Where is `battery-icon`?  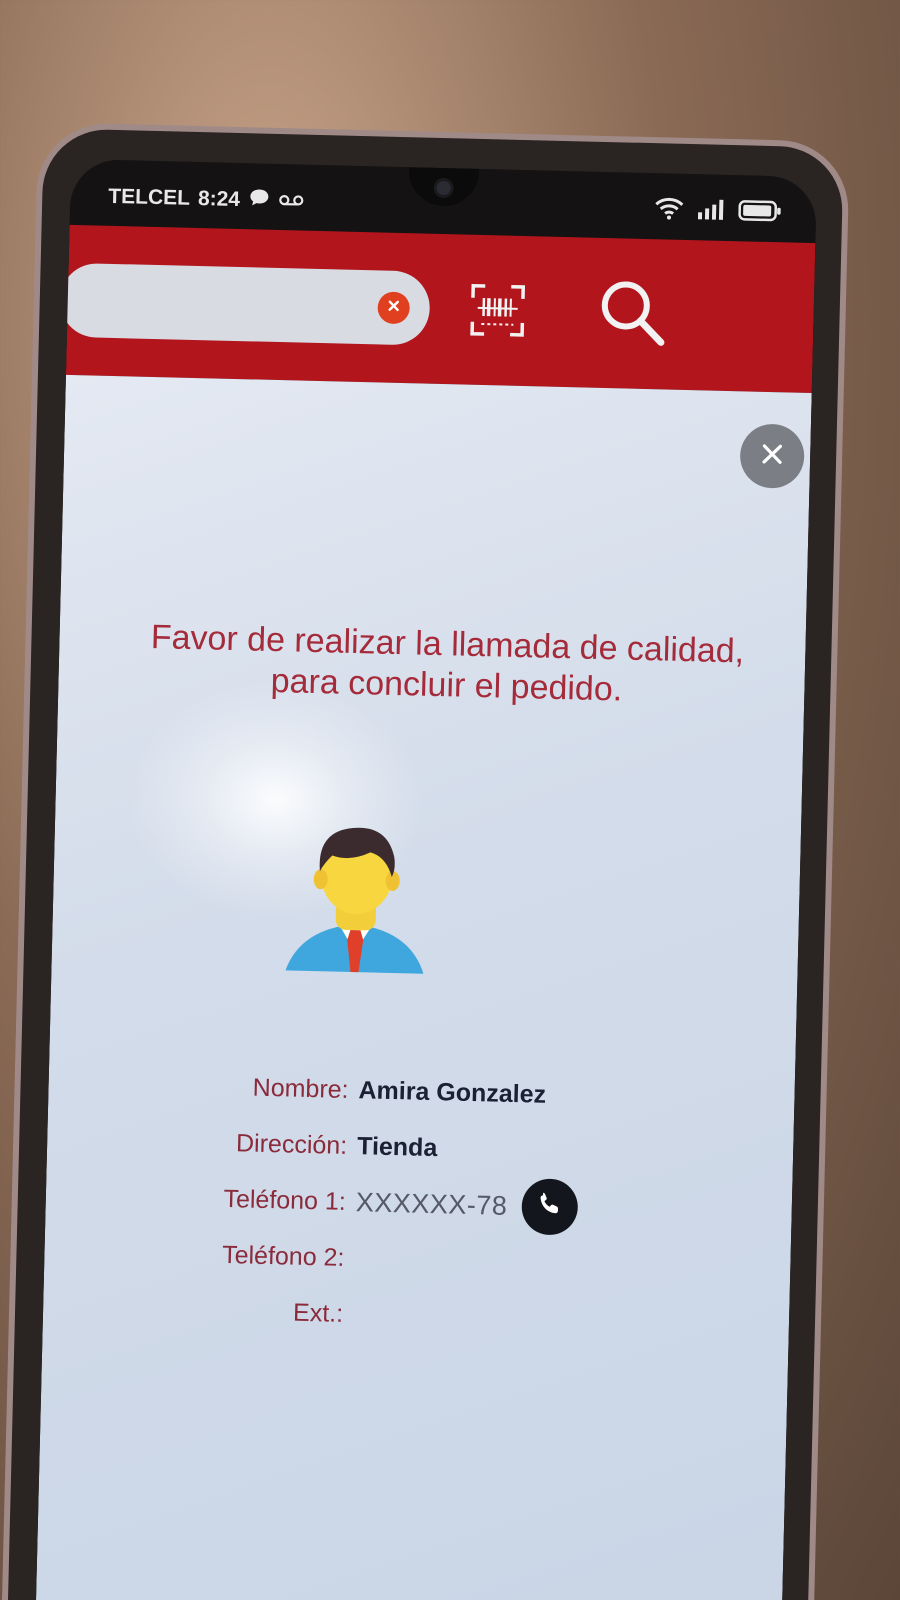
battery-icon is located at coordinates (760, 213).